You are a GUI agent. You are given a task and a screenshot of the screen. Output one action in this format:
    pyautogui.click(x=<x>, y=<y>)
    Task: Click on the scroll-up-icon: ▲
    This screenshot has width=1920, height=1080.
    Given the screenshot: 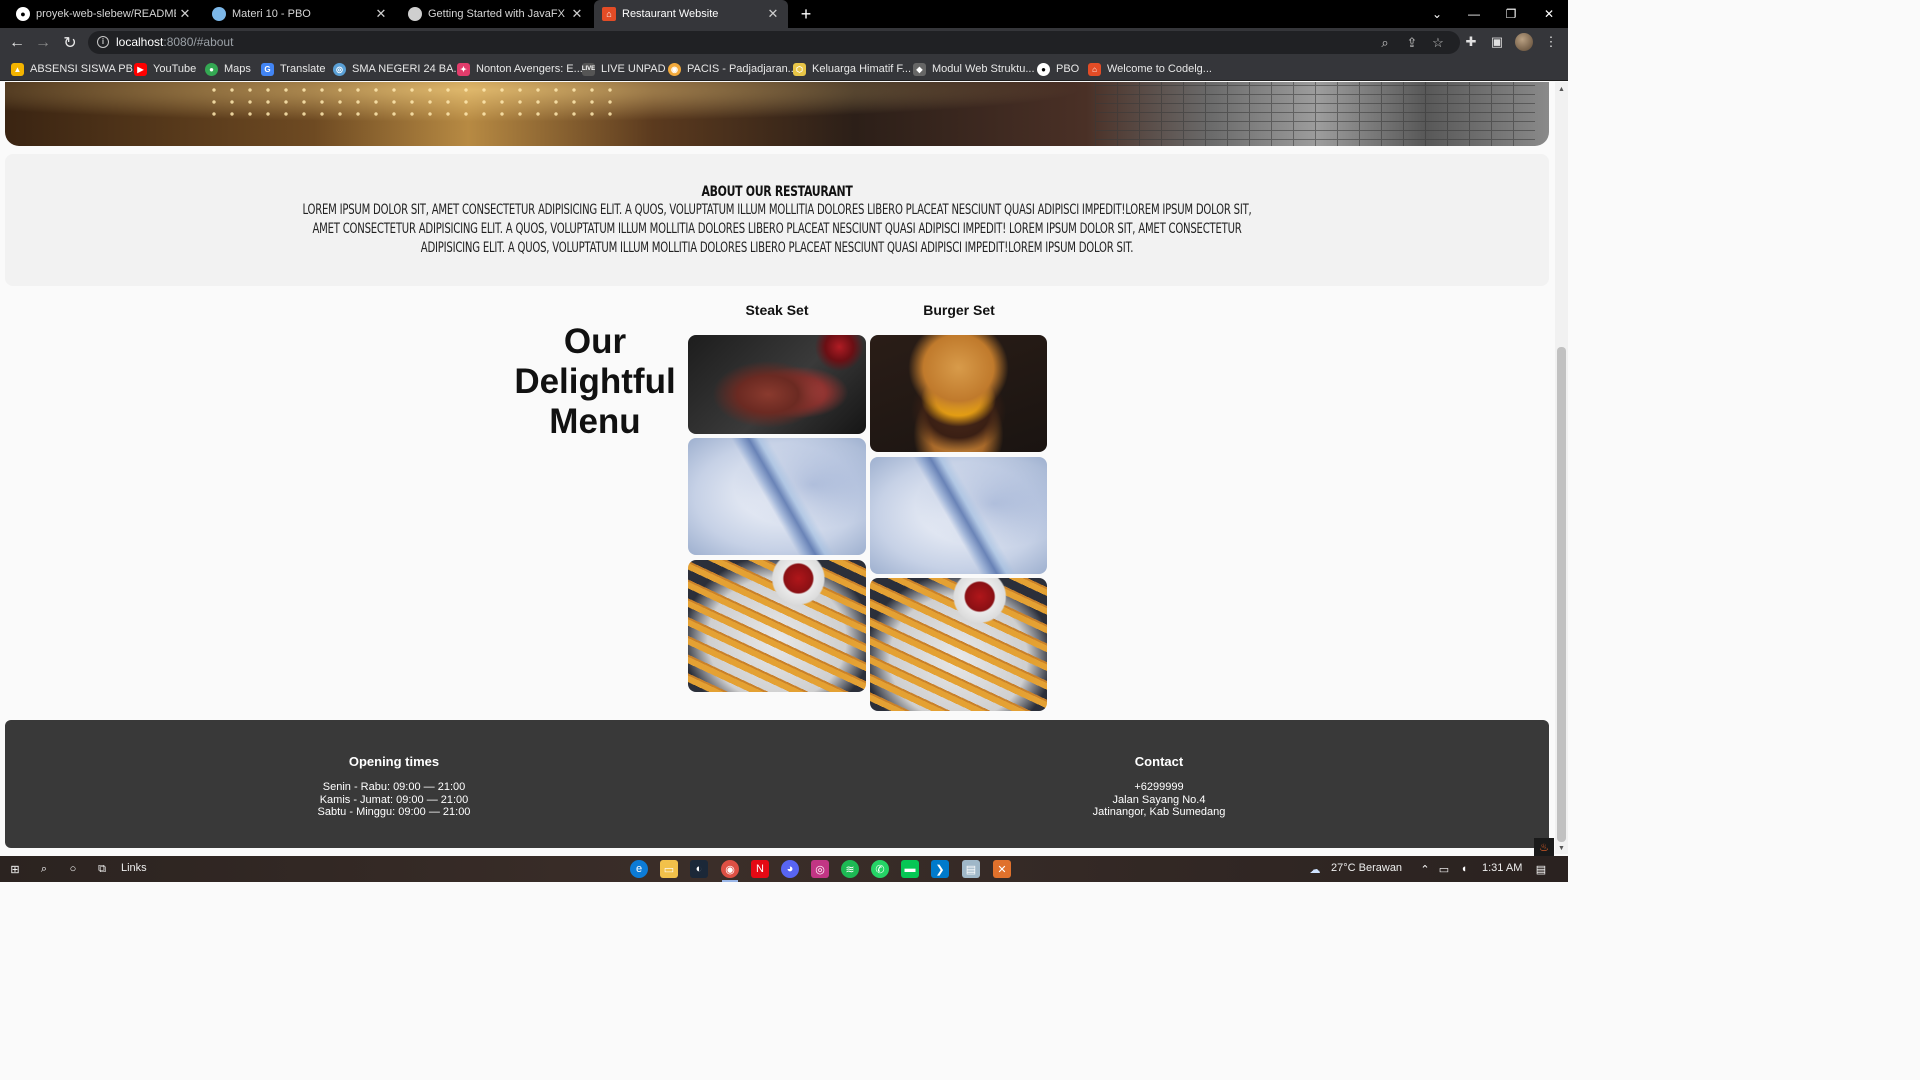 What is the action you would take?
    pyautogui.click(x=1561, y=89)
    